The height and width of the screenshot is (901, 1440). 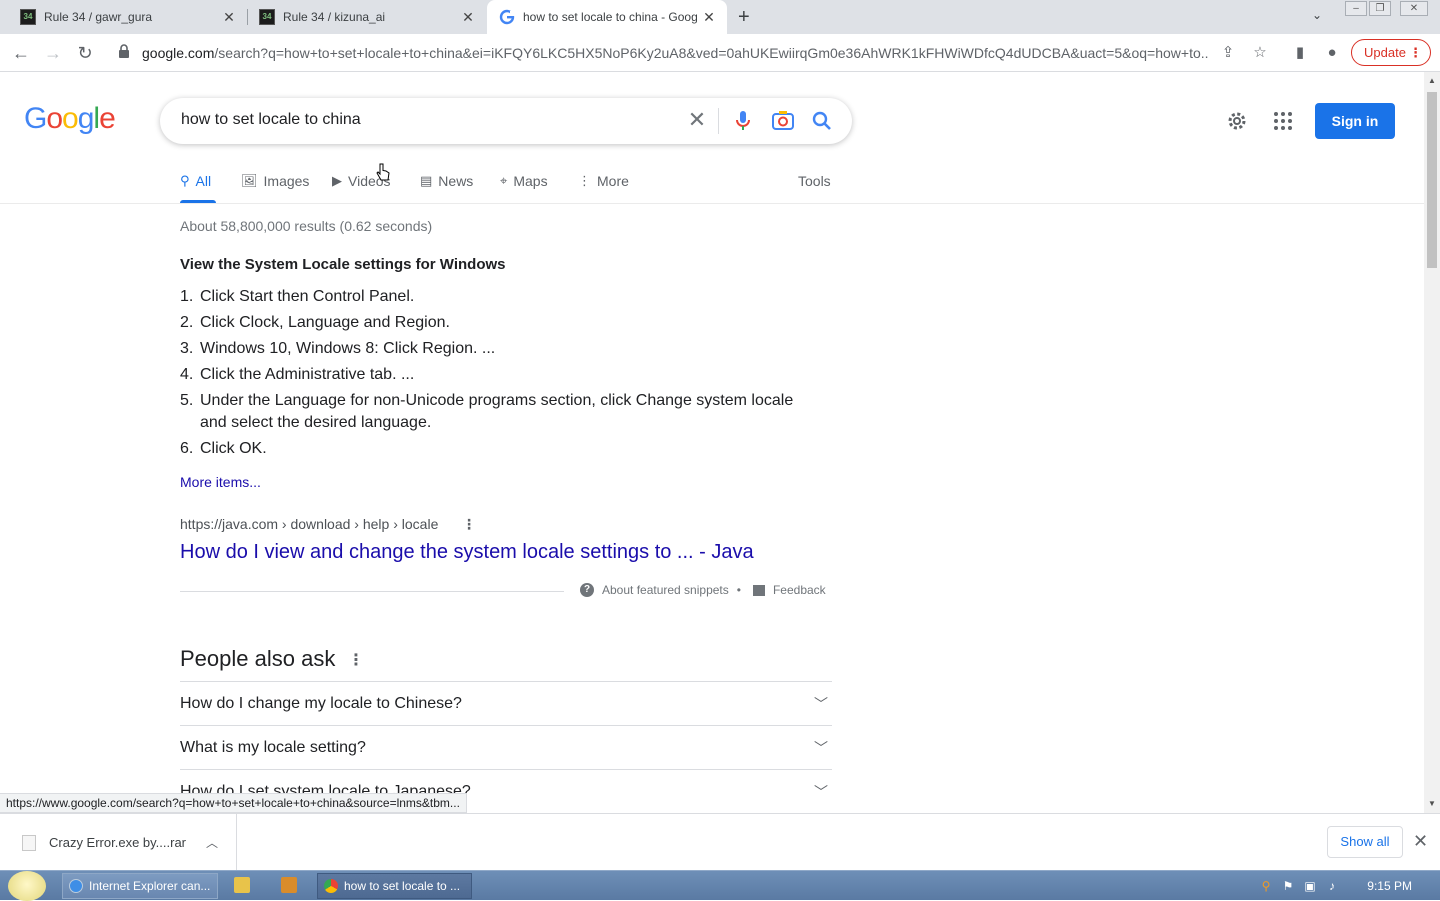 What do you see at coordinates (271, 120) in the screenshot?
I see `search-input: how to set locale to china` at bounding box center [271, 120].